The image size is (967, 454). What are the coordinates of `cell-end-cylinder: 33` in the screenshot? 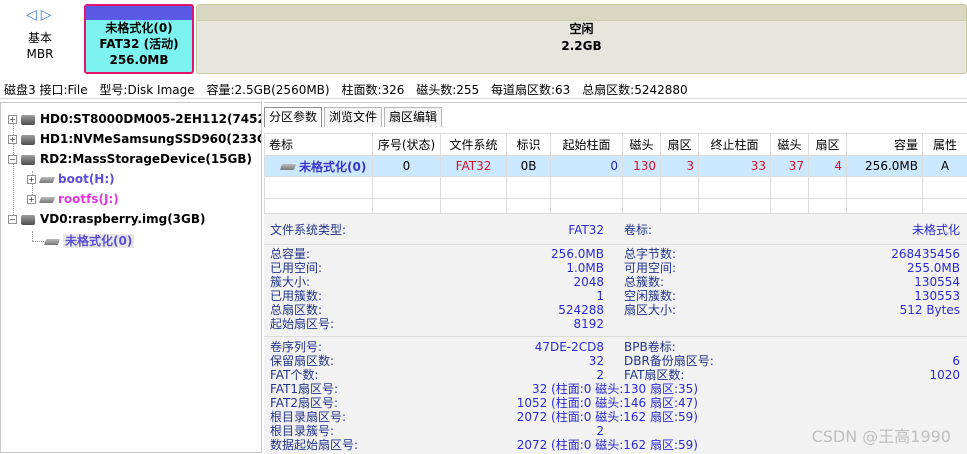 It's located at (735, 166).